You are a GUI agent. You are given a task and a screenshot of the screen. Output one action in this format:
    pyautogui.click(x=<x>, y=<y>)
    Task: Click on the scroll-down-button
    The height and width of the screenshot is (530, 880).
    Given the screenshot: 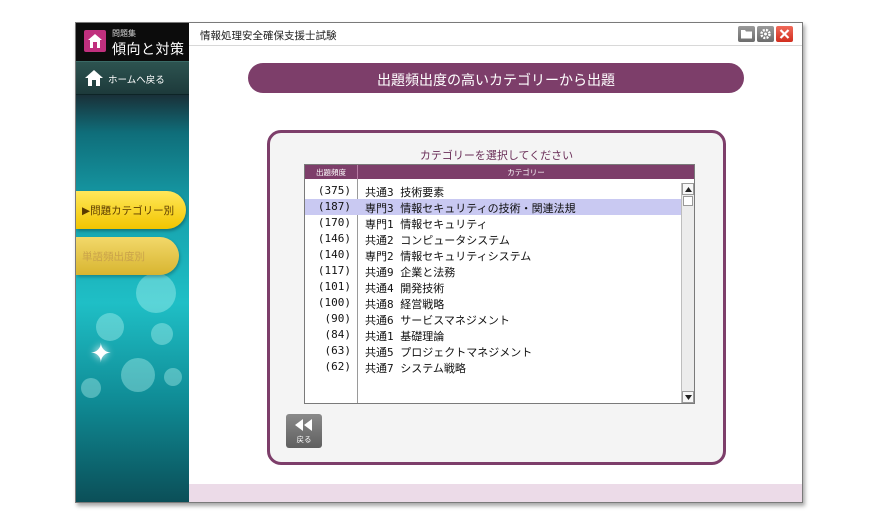 What is the action you would take?
    pyautogui.click(x=688, y=397)
    